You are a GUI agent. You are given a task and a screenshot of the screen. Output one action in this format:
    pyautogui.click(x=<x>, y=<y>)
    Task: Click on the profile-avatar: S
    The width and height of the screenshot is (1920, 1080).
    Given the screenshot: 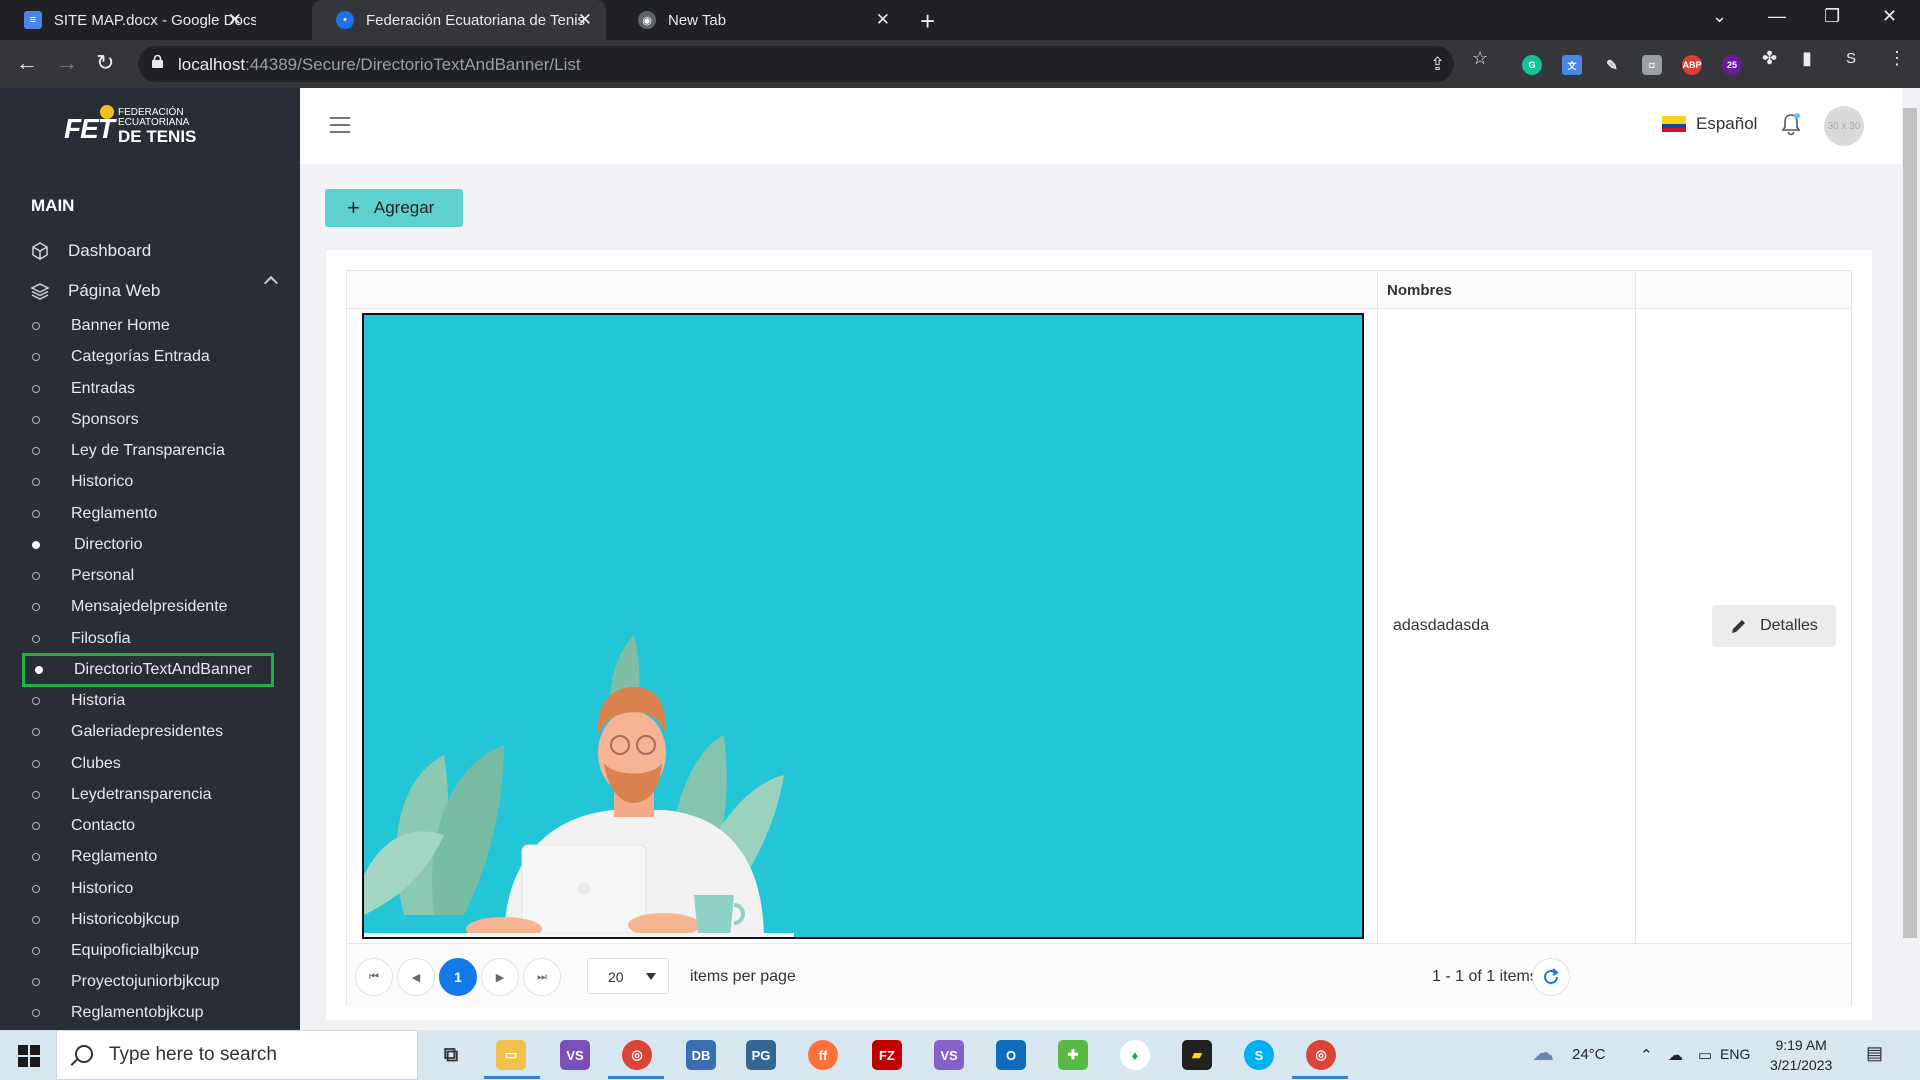 What is the action you would take?
    pyautogui.click(x=1851, y=58)
    